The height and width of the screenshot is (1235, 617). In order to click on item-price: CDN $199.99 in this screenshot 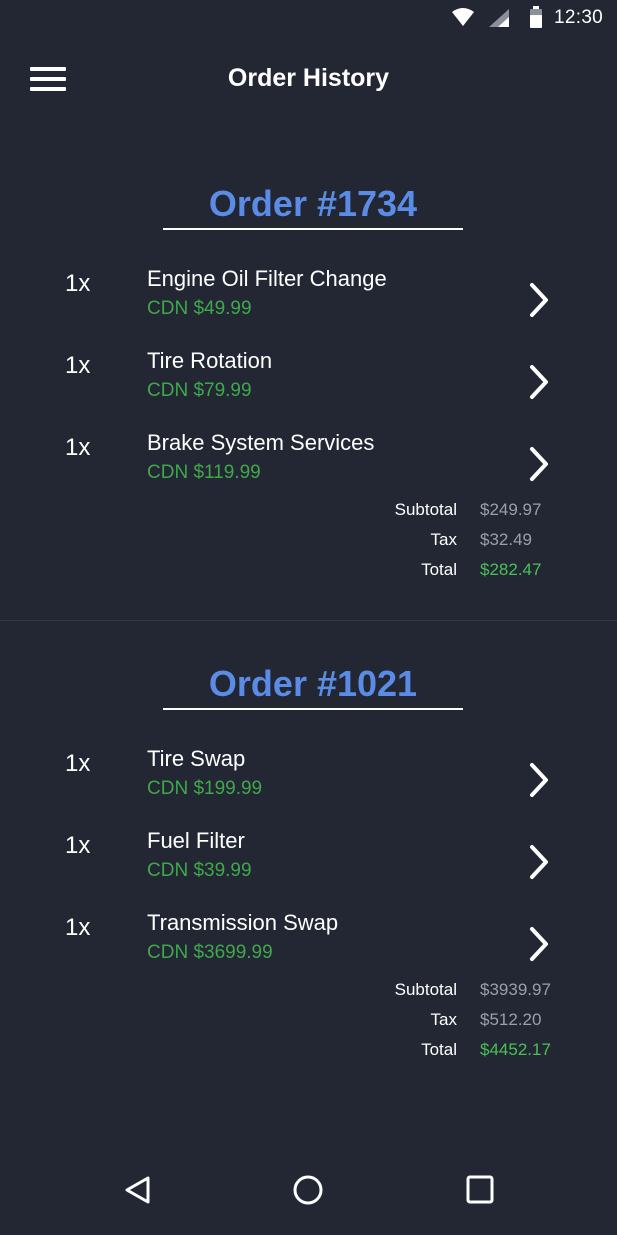, I will do `click(205, 788)`.